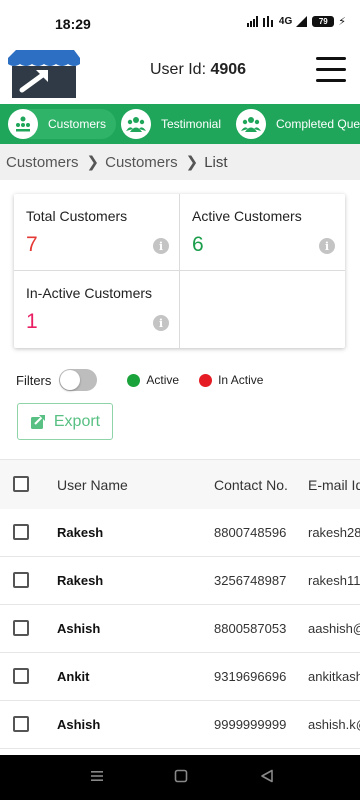  Describe the element at coordinates (97, 776) in the screenshot. I see `recents-icon` at that location.